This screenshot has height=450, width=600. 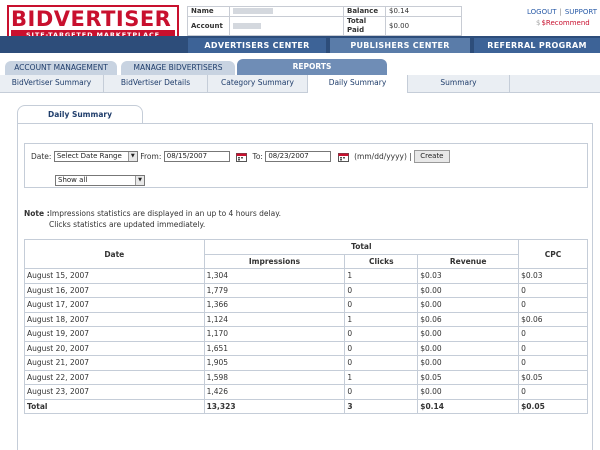 I want to click on from-label: From:, so click(x=151, y=156).